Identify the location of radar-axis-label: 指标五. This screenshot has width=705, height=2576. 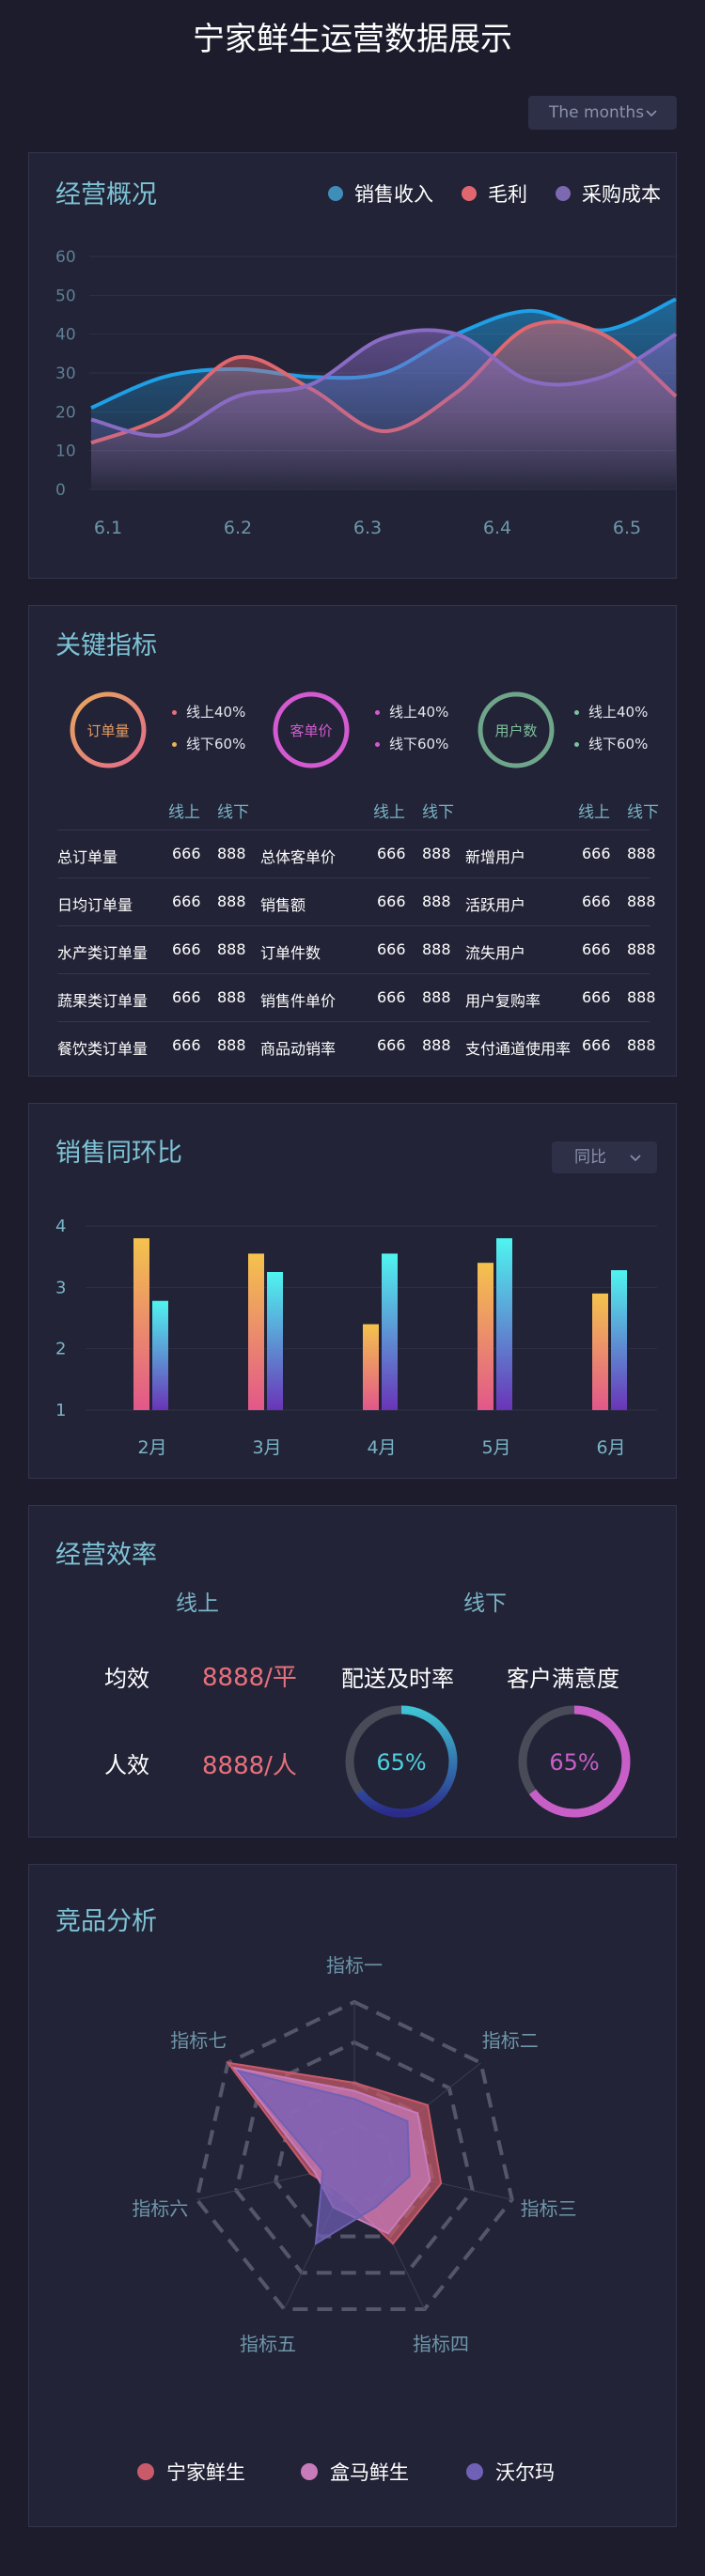
(268, 2344).